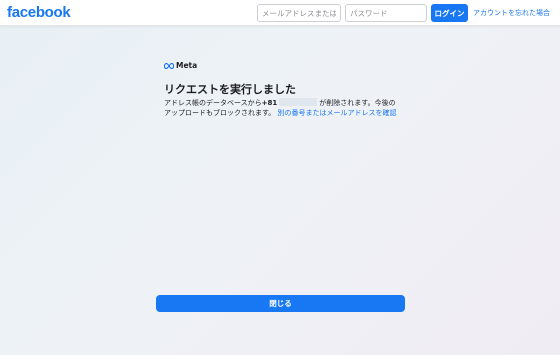 The height and width of the screenshot is (355, 560). Describe the element at coordinates (230, 89) in the screenshot. I see `page-title: リクエストを実行しました` at that location.